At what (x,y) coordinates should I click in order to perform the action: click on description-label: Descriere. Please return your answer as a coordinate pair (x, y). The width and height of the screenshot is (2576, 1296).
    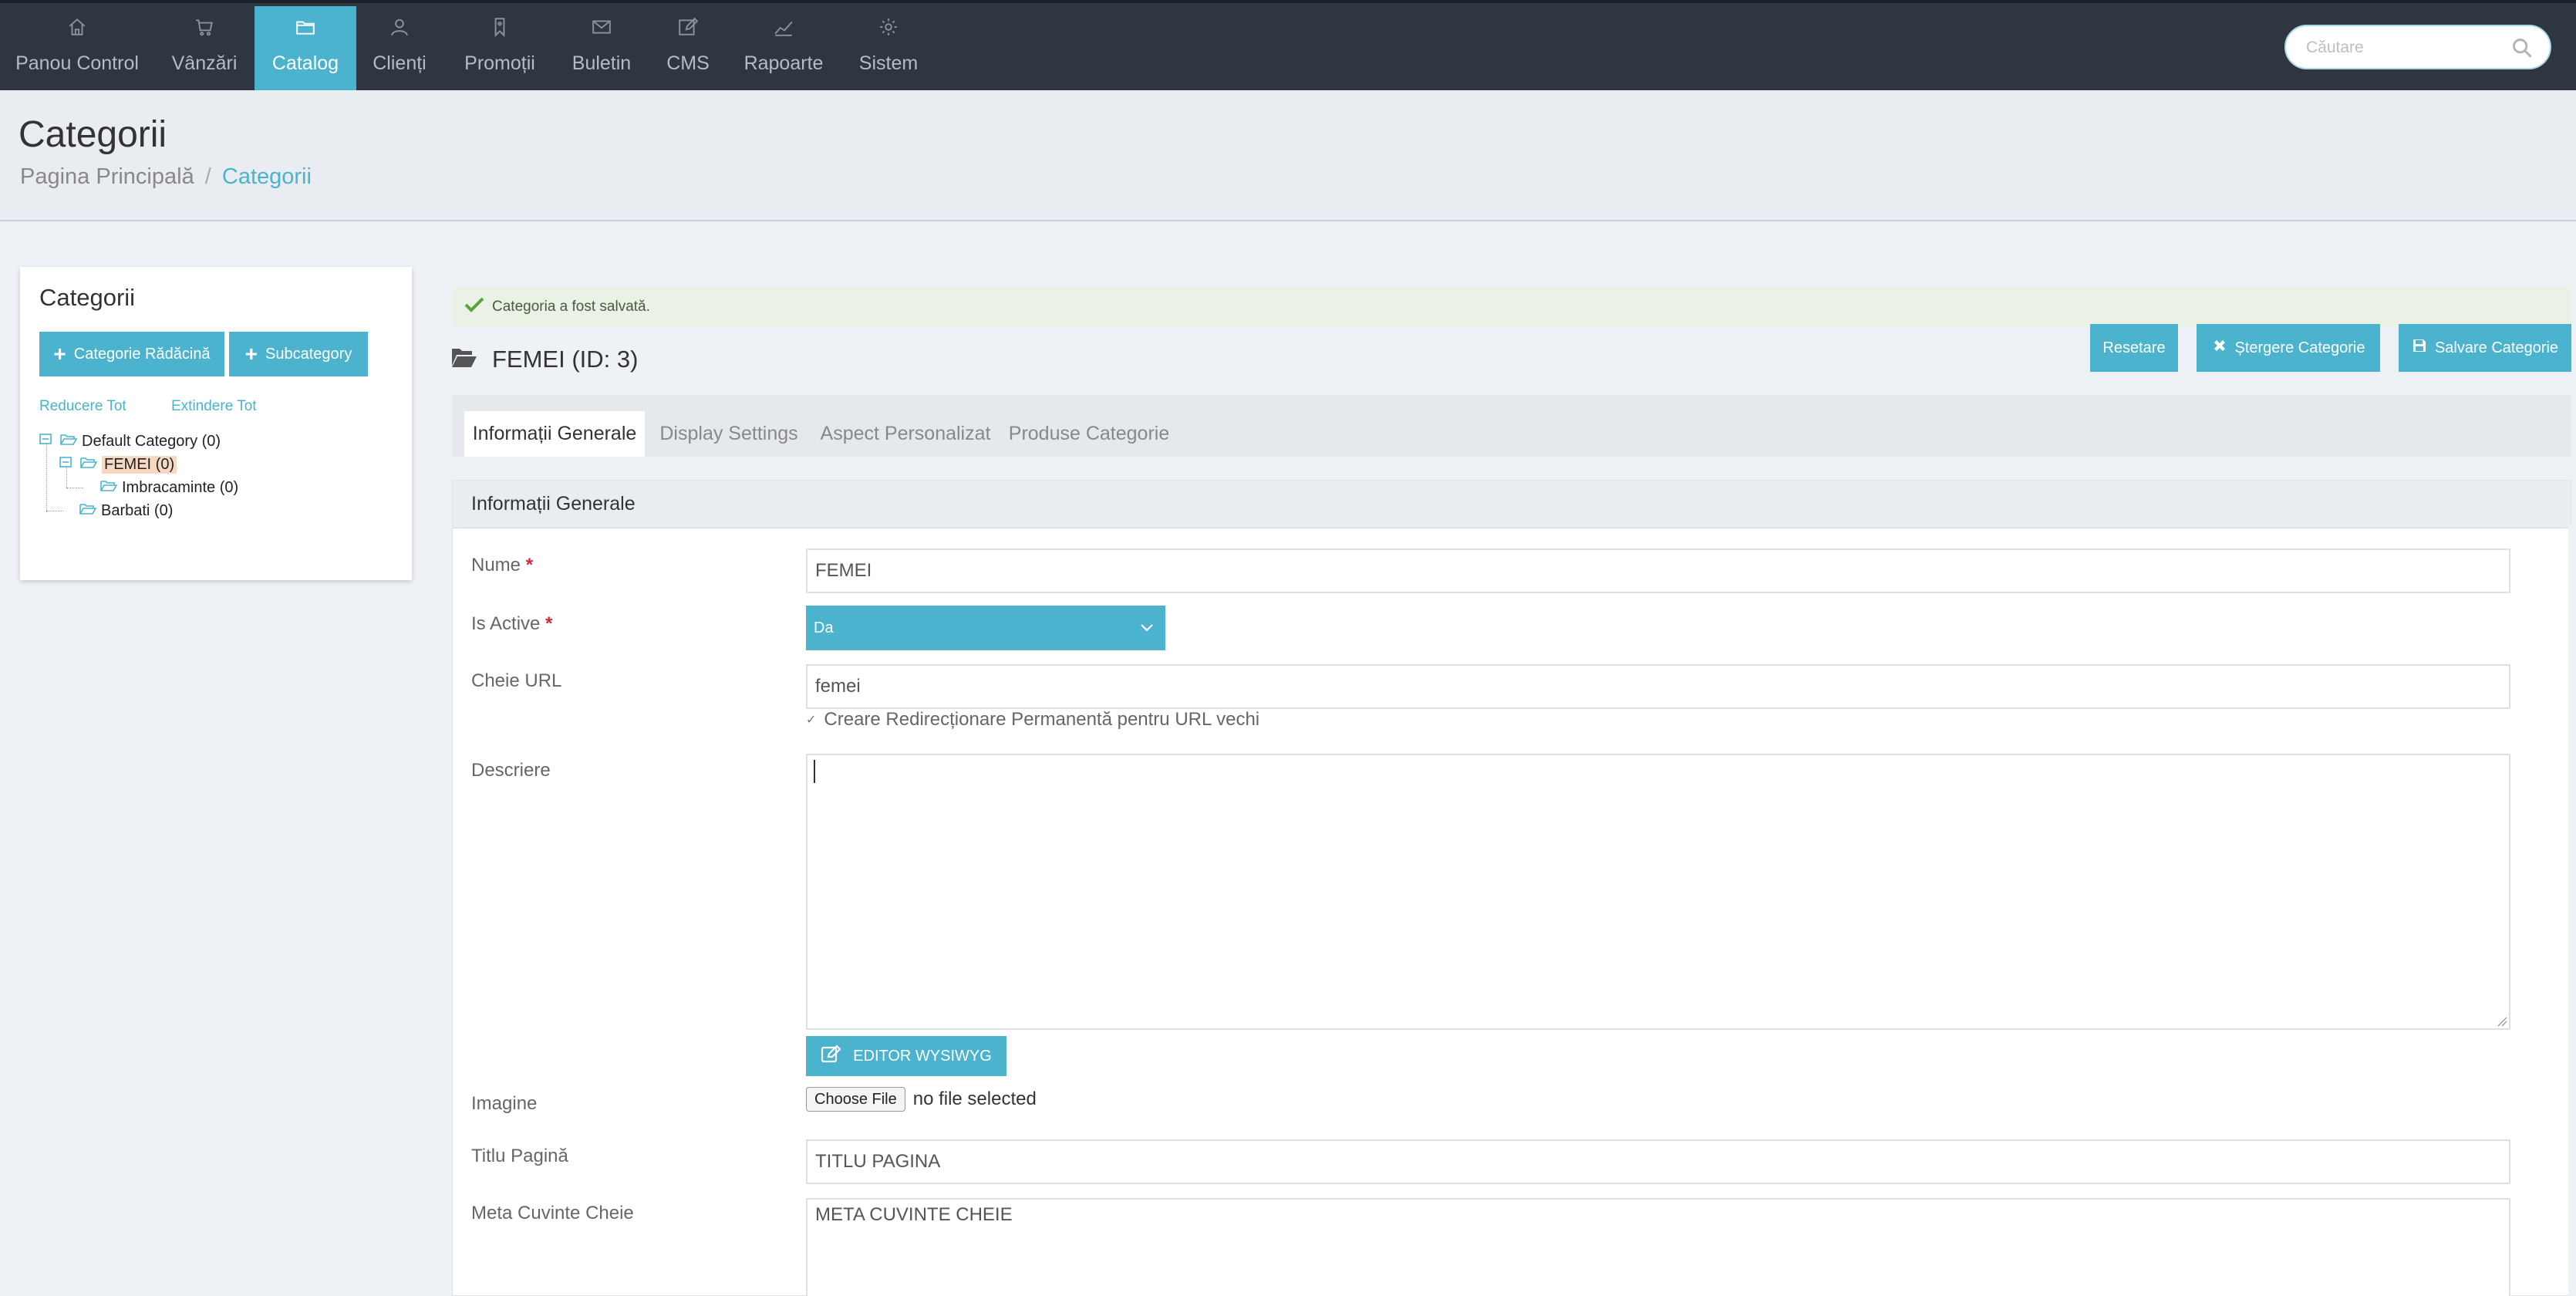
    Looking at the image, I should click on (511, 770).